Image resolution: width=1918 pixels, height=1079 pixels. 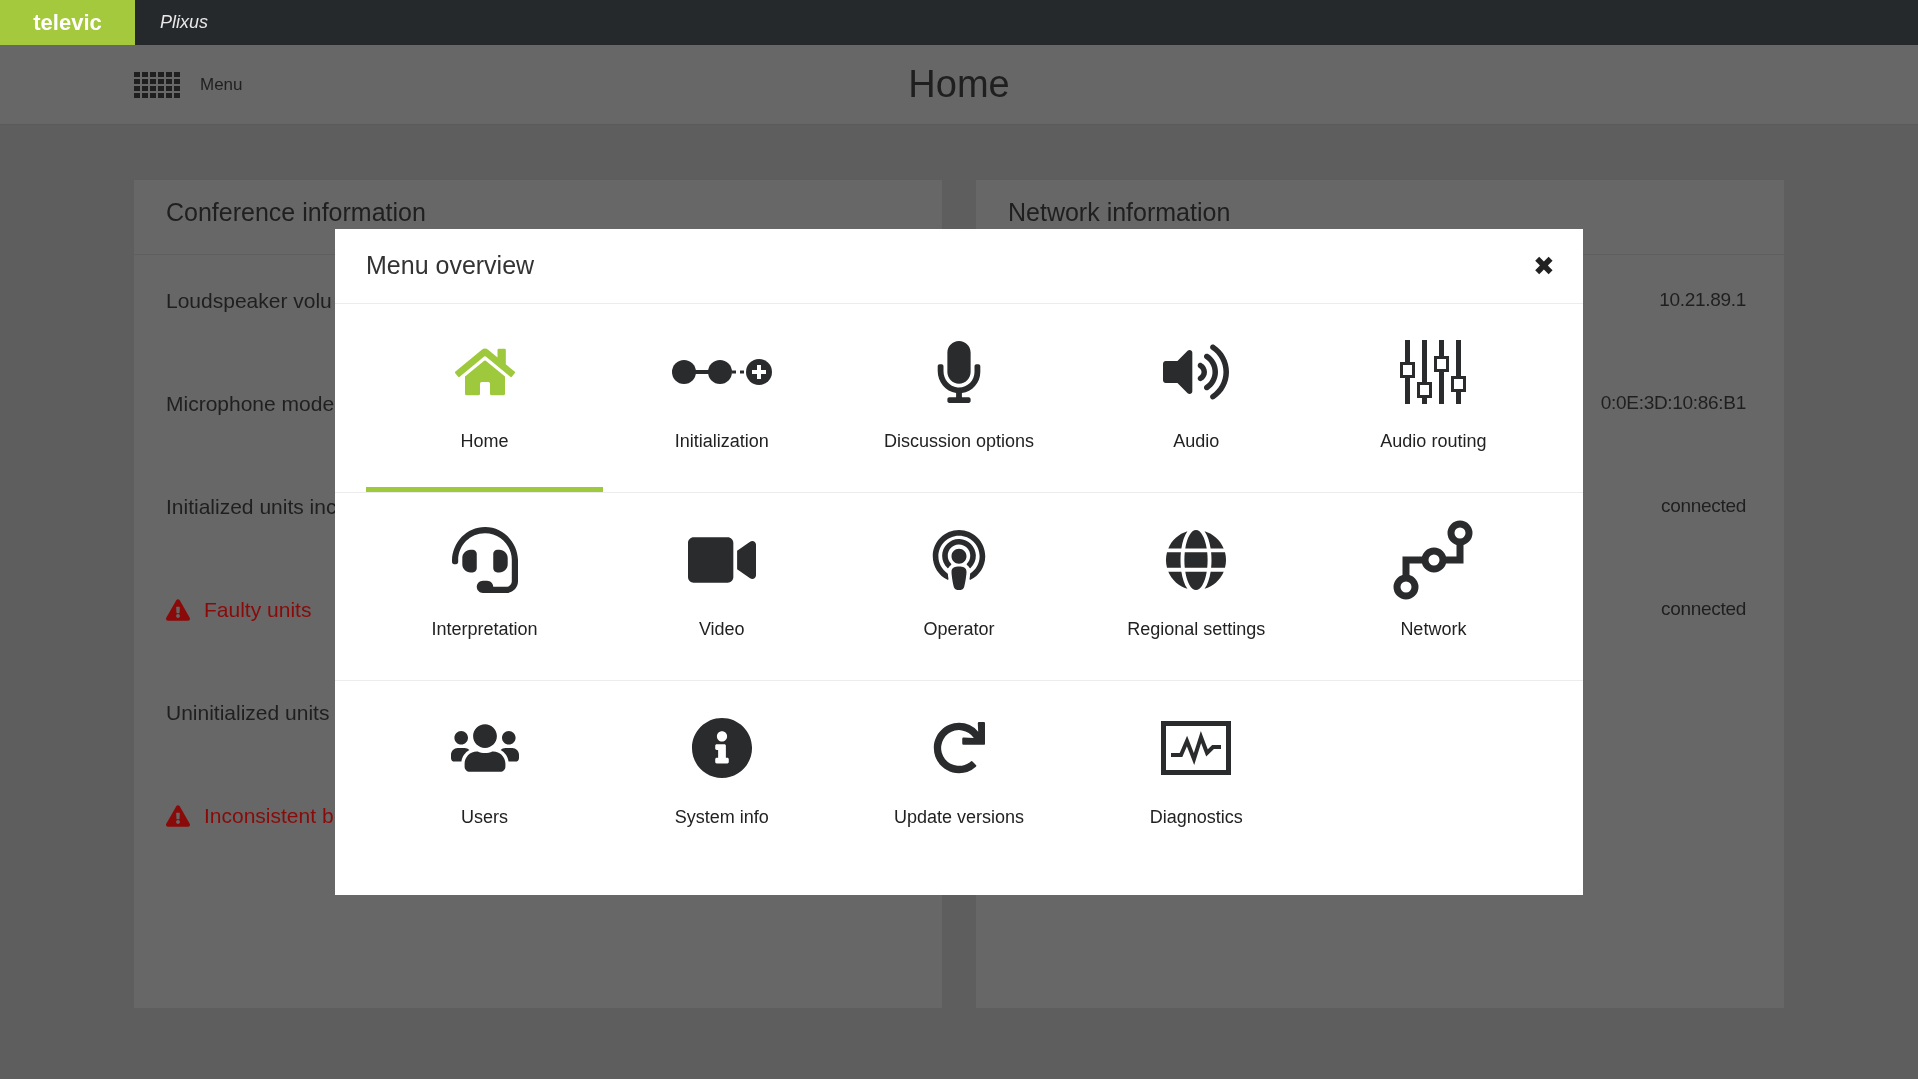 What do you see at coordinates (249, 300) in the screenshot?
I see `info-label: Loudspeaker volu` at bounding box center [249, 300].